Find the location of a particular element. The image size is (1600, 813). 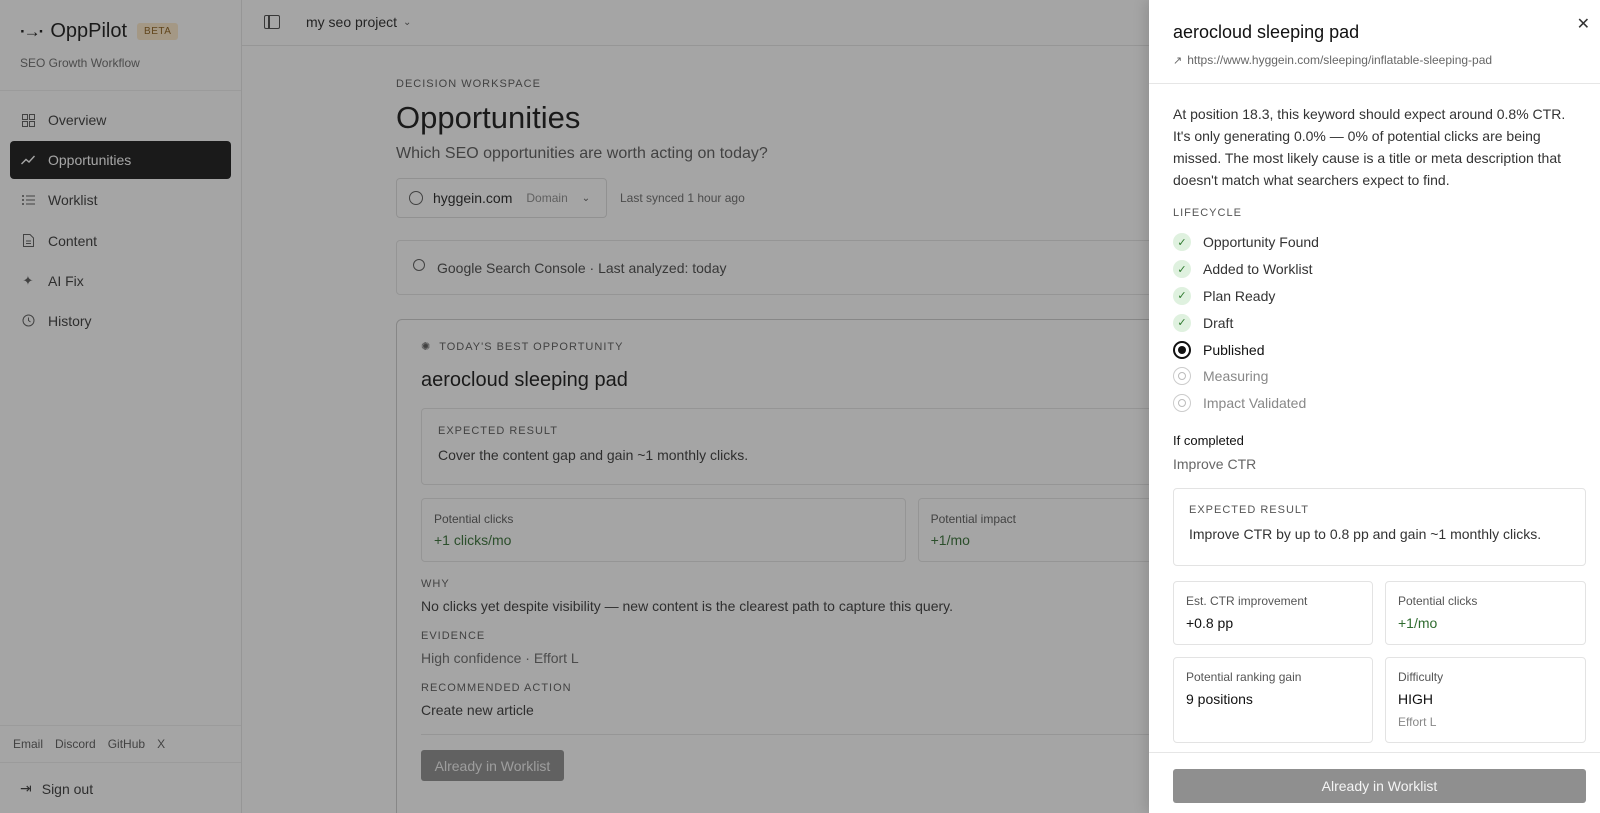

current-step-icon is located at coordinates (1182, 349).